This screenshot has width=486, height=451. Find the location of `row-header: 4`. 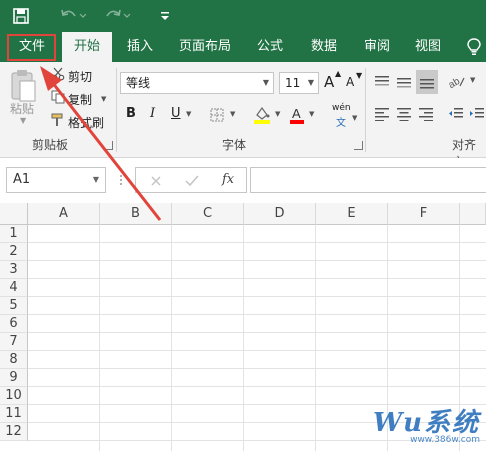

row-header: 4 is located at coordinates (14, 288).